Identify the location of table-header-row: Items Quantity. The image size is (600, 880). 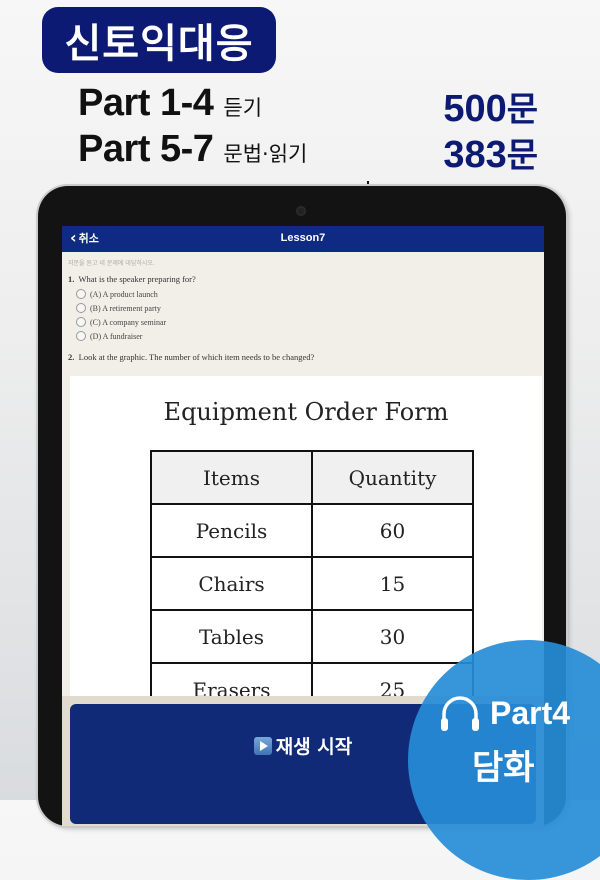
(312, 477).